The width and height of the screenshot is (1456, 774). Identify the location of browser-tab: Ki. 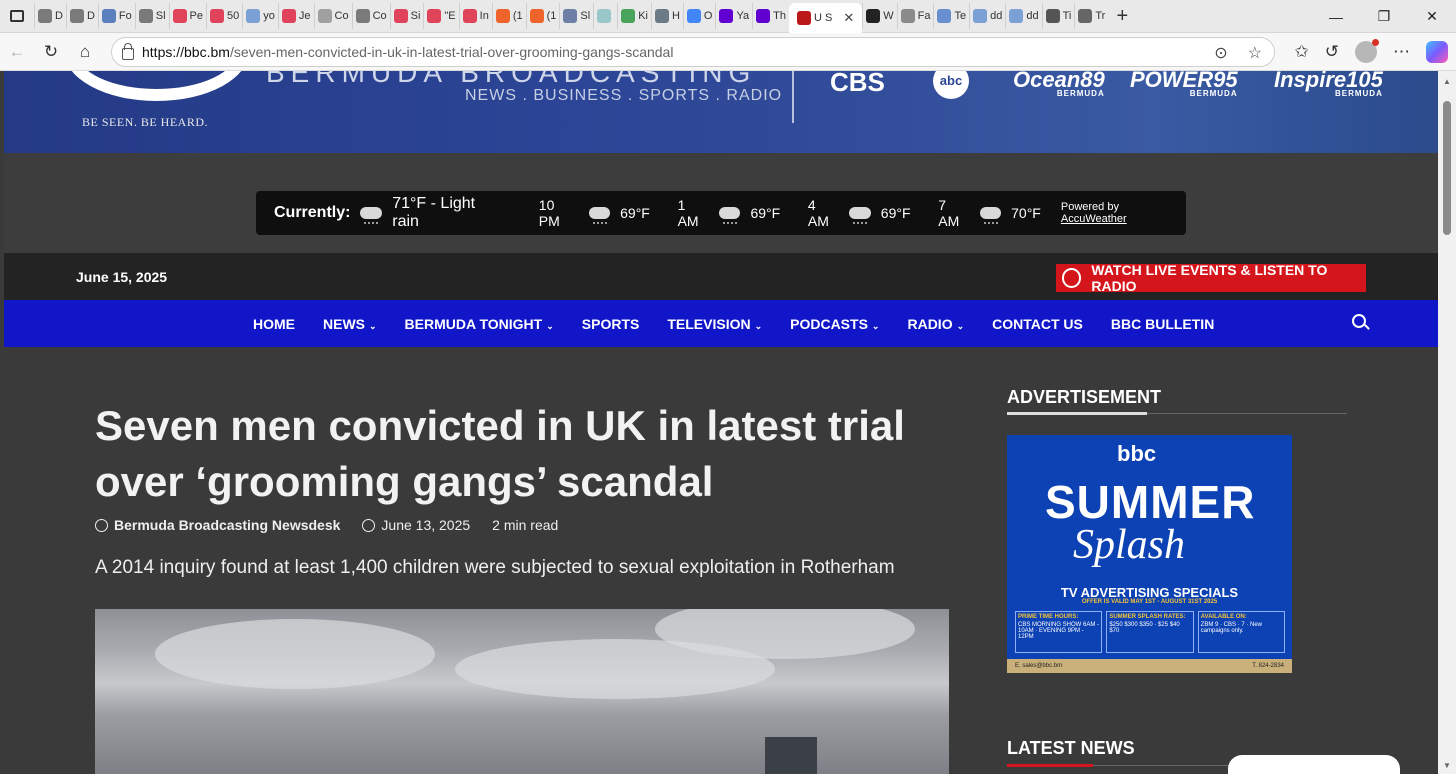
(634, 16).